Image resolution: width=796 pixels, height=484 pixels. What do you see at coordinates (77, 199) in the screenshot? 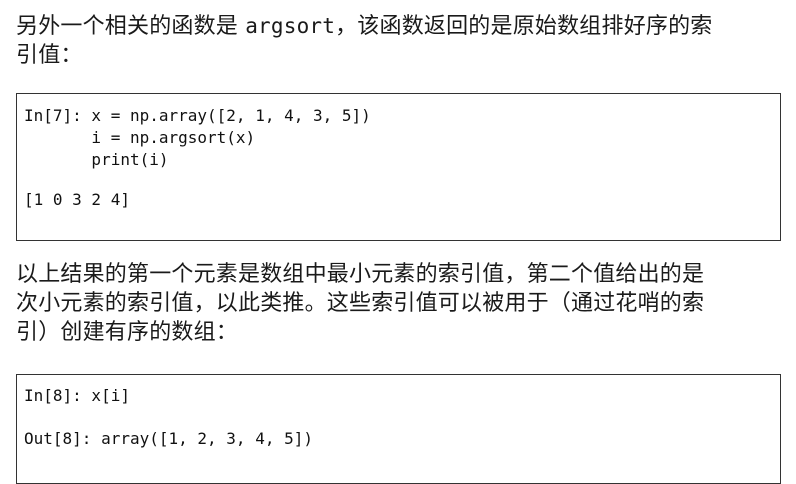
I see `code-output-line: [1 0 3 2 4]` at bounding box center [77, 199].